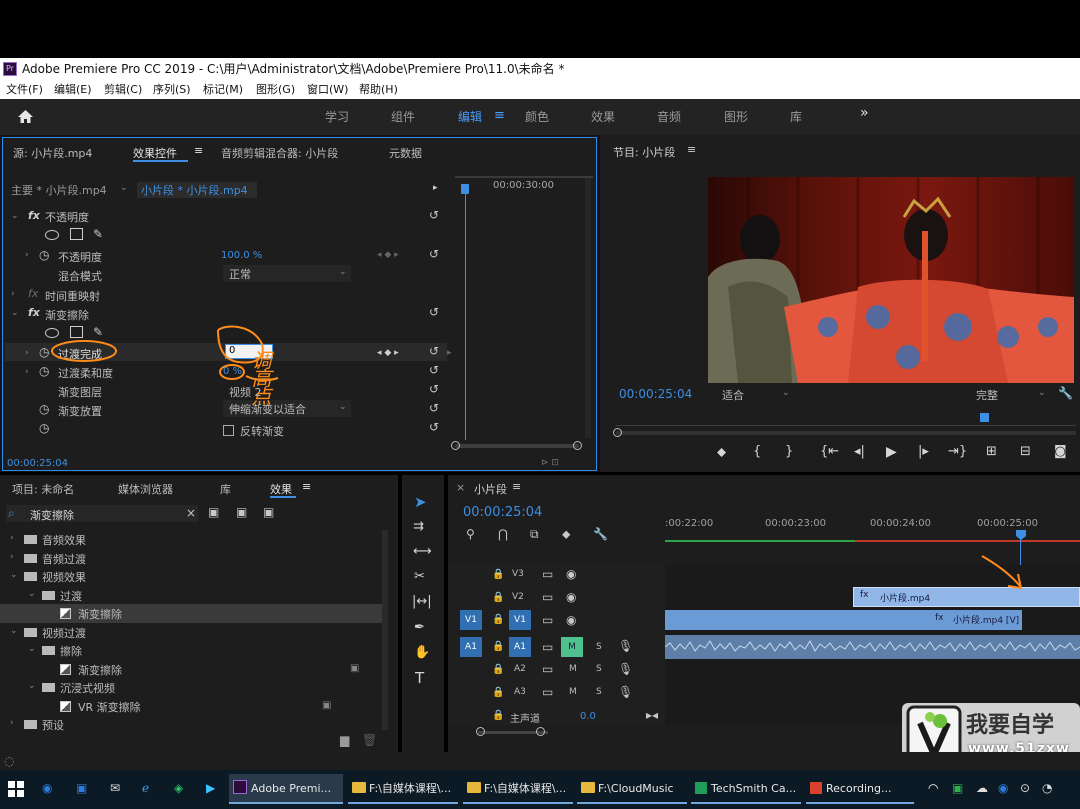 The width and height of the screenshot is (1080, 809). I want to click on app-icon-2: ▣, so click(81, 788).